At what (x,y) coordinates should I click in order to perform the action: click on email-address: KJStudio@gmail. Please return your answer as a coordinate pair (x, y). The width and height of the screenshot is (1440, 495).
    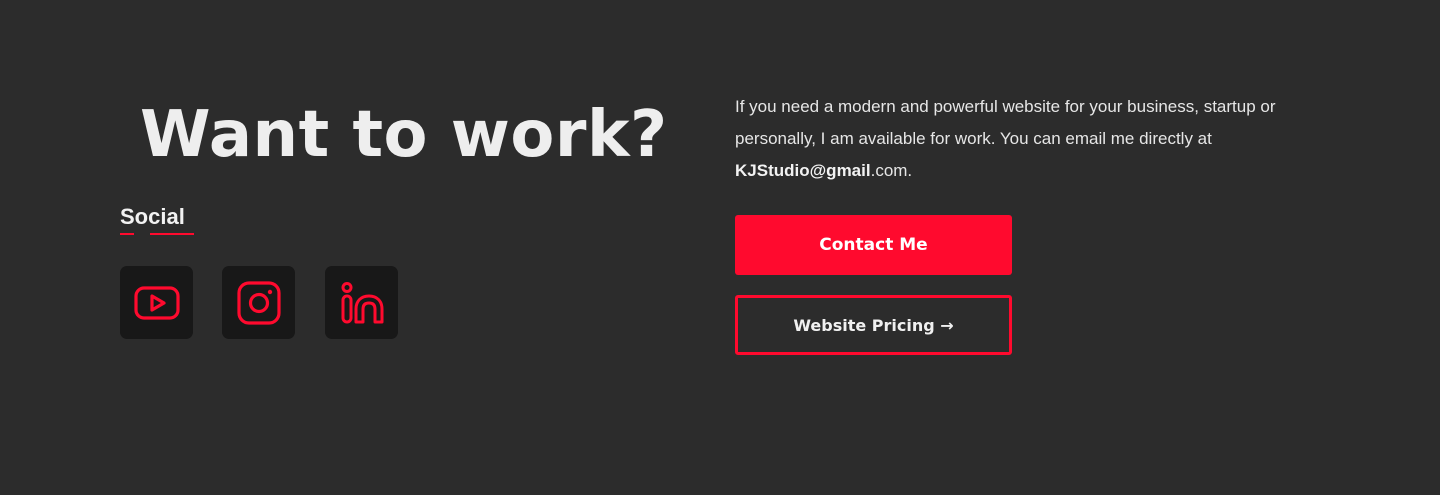
    Looking at the image, I should click on (803, 170).